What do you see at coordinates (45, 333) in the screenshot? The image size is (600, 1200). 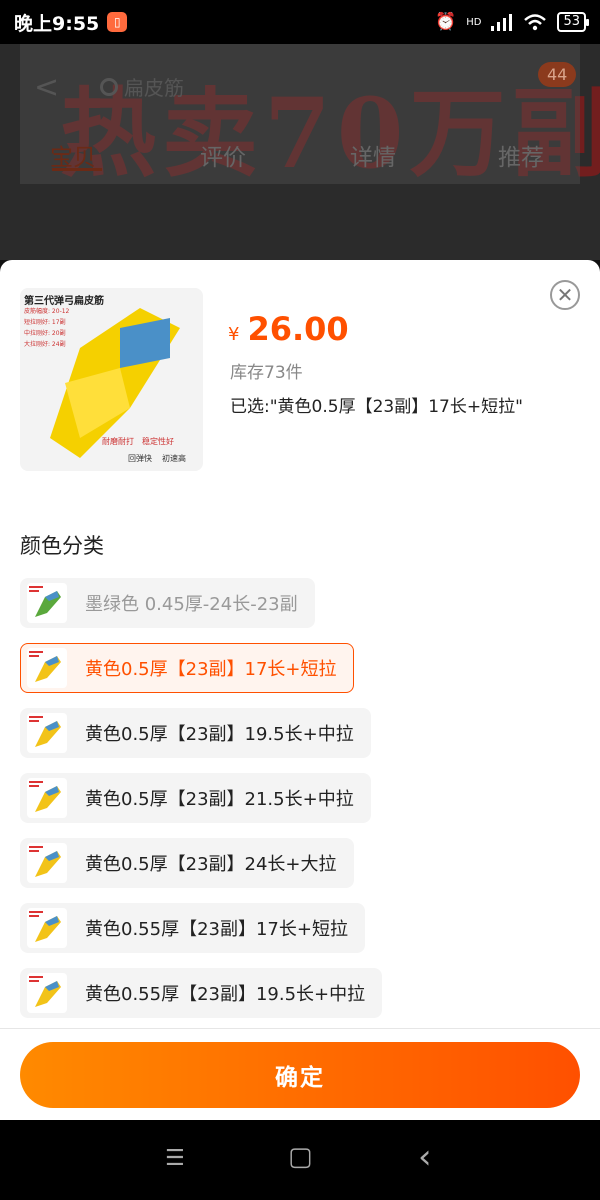 I see `image-spec-line: 中拉刚好: 20副` at bounding box center [45, 333].